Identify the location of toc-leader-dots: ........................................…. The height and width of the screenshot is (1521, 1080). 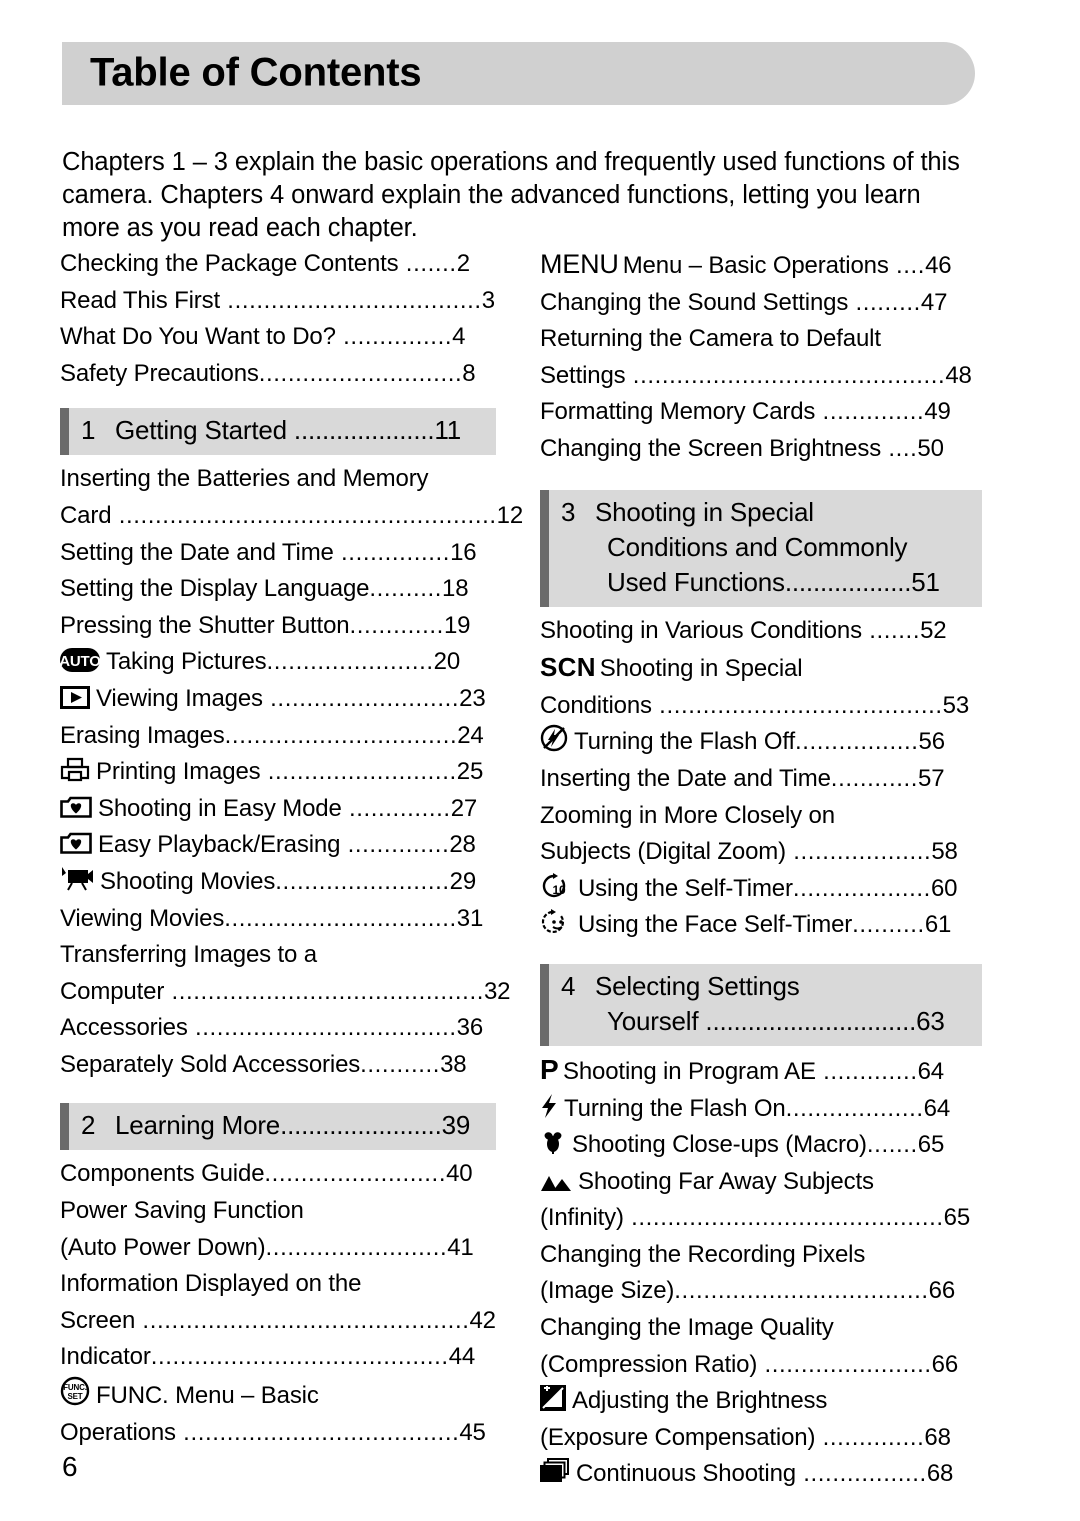
(785, 375).